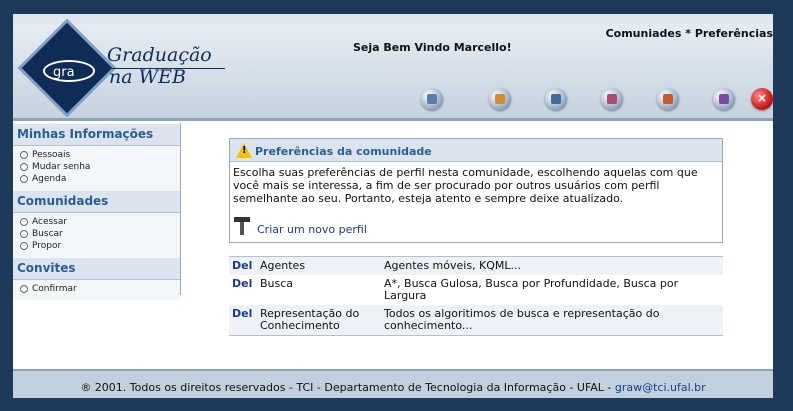  I want to click on sidebar-list: Pessoais Mudar senha Agenda, so click(96, 168).